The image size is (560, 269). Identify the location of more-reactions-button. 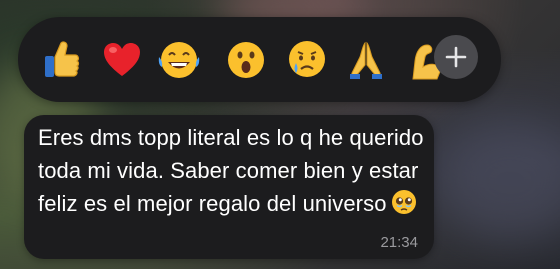
(456, 57).